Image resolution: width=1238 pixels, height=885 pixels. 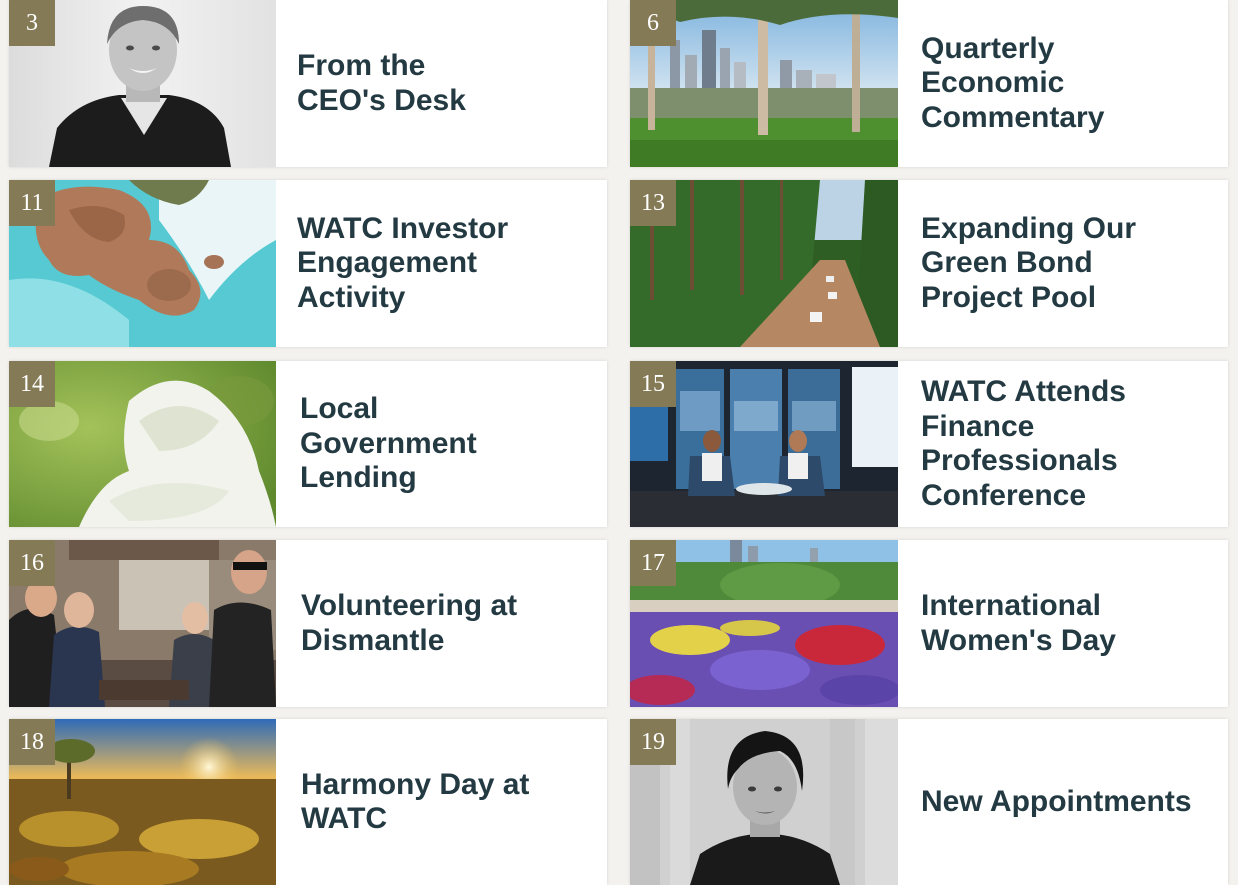 What do you see at coordinates (344, 818) in the screenshot?
I see `title-line: WATC` at bounding box center [344, 818].